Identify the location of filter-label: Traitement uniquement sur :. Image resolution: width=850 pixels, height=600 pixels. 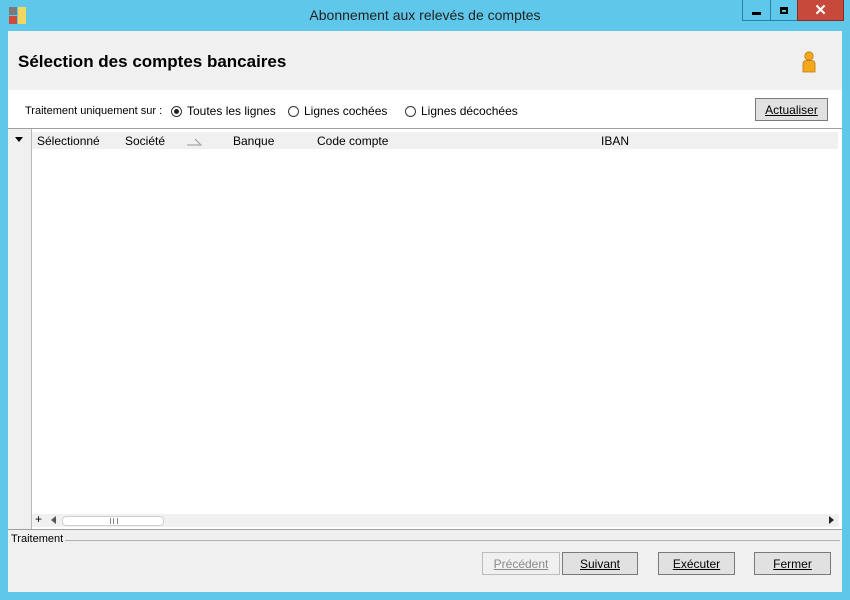
(94, 111).